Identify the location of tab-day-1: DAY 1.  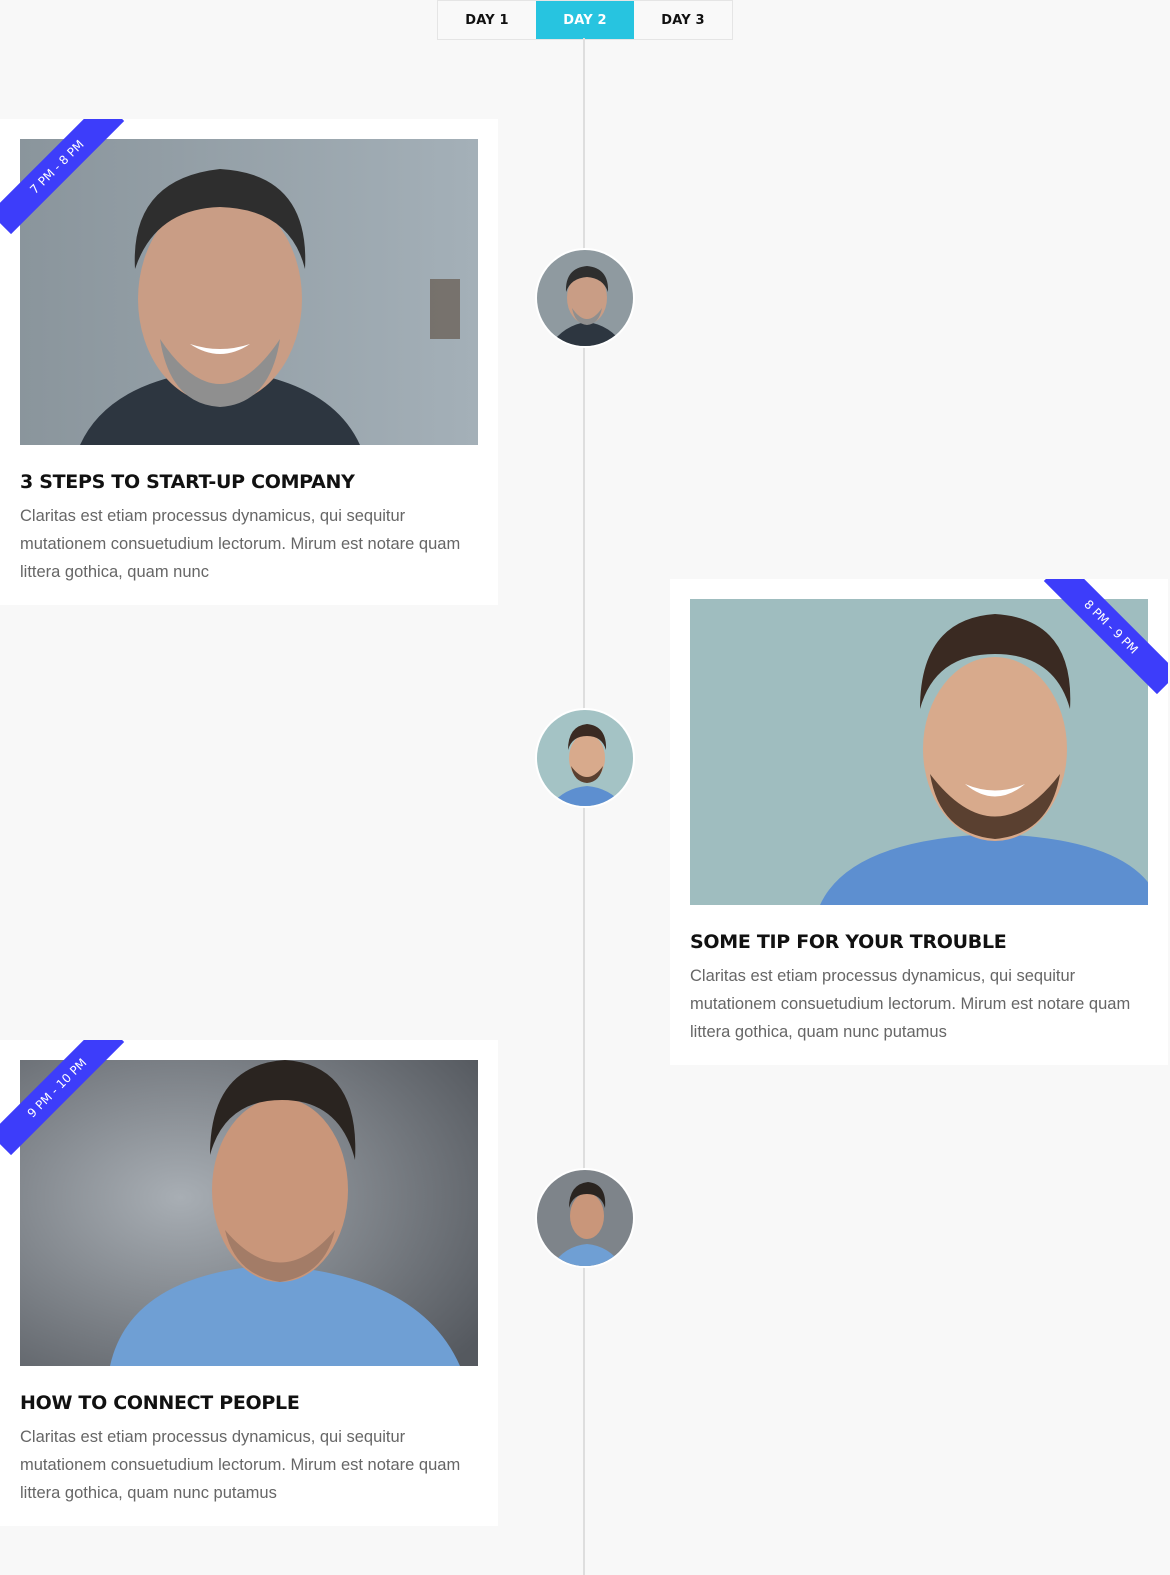
(487, 20).